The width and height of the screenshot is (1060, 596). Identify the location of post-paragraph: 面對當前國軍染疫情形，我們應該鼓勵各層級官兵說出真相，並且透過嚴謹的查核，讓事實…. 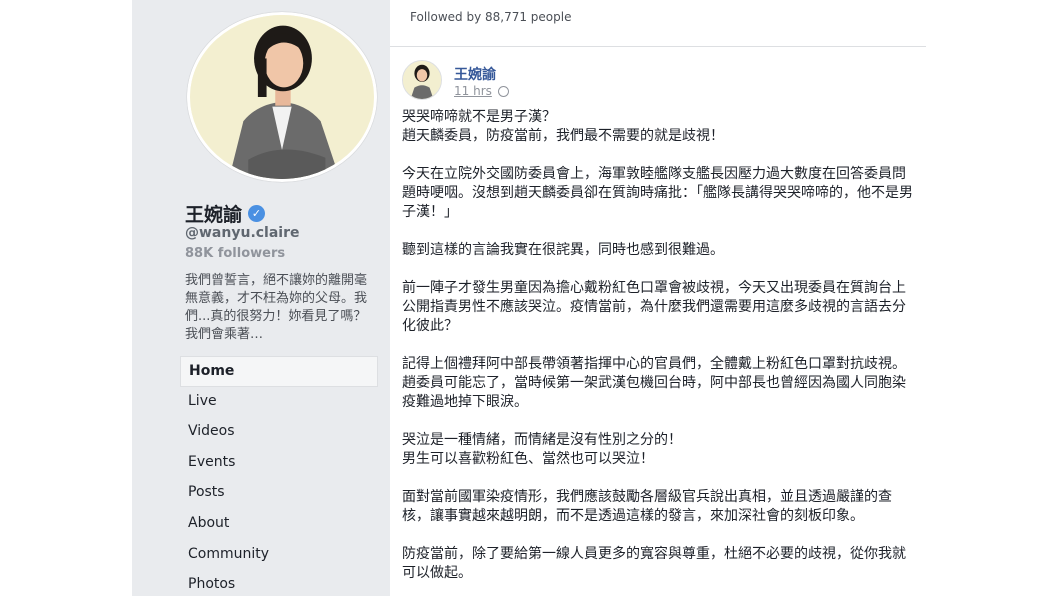
(647, 506).